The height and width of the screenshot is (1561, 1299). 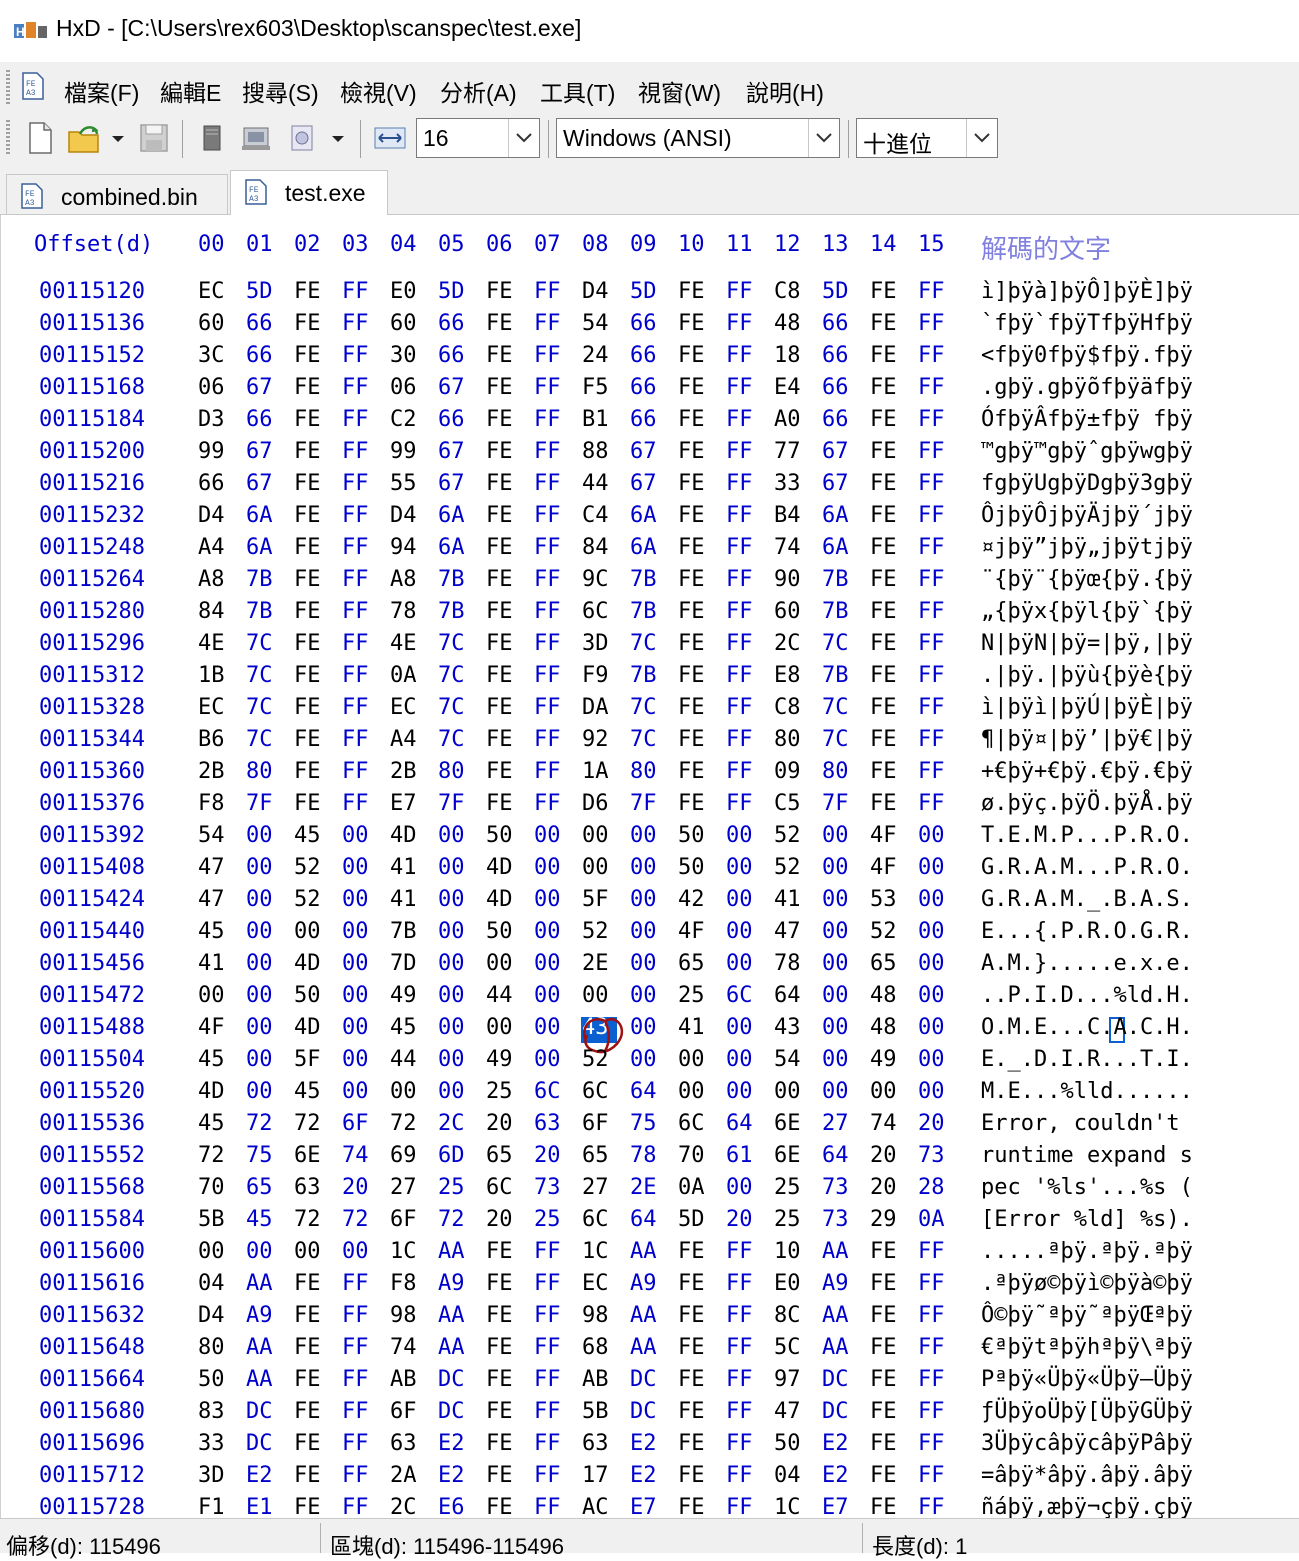 What do you see at coordinates (403, 995) in the screenshot?
I see `hex-byte: 49` at bounding box center [403, 995].